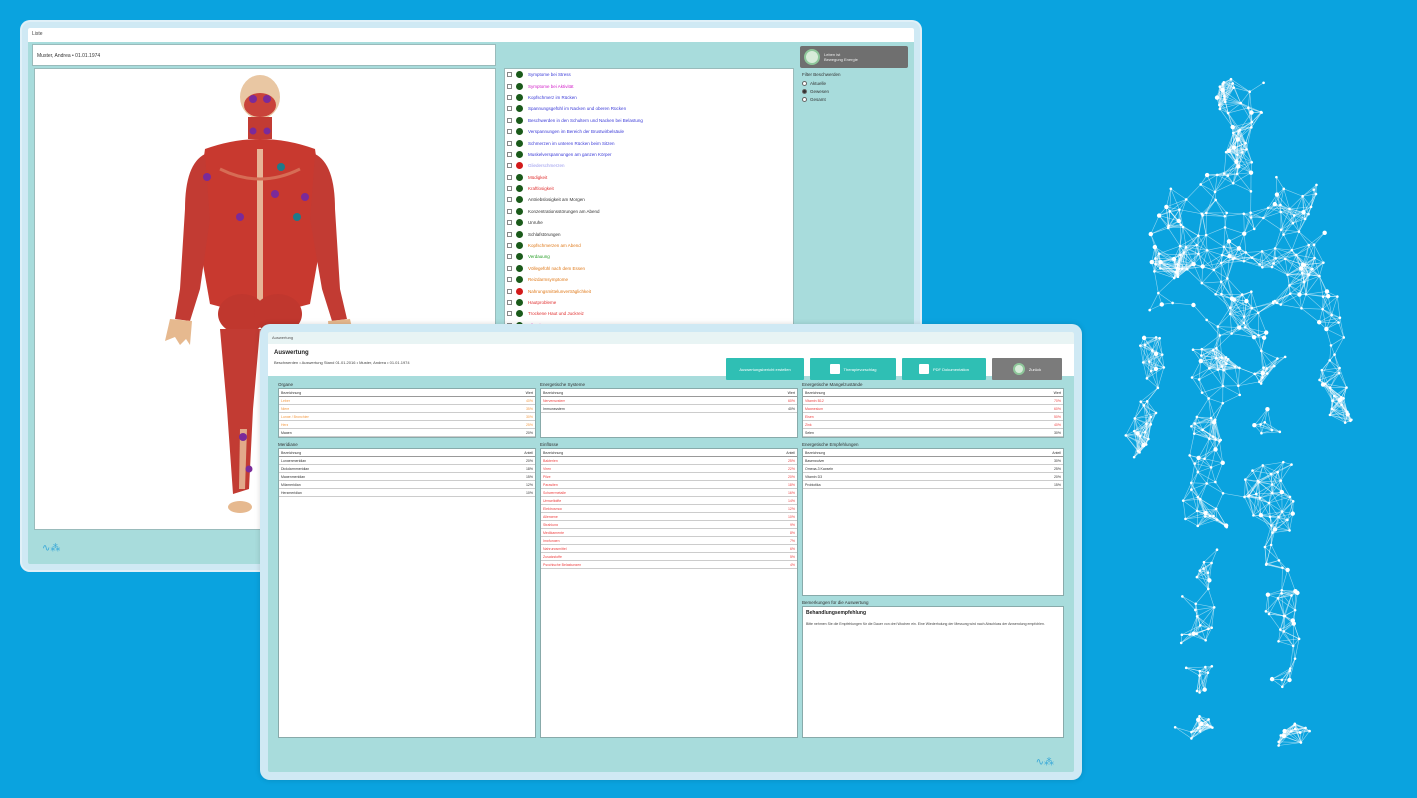 This screenshot has width=1417, height=798. Describe the element at coordinates (649, 97) in the screenshot. I see `symptom-row: Kopfschmerz im Rücken` at that location.